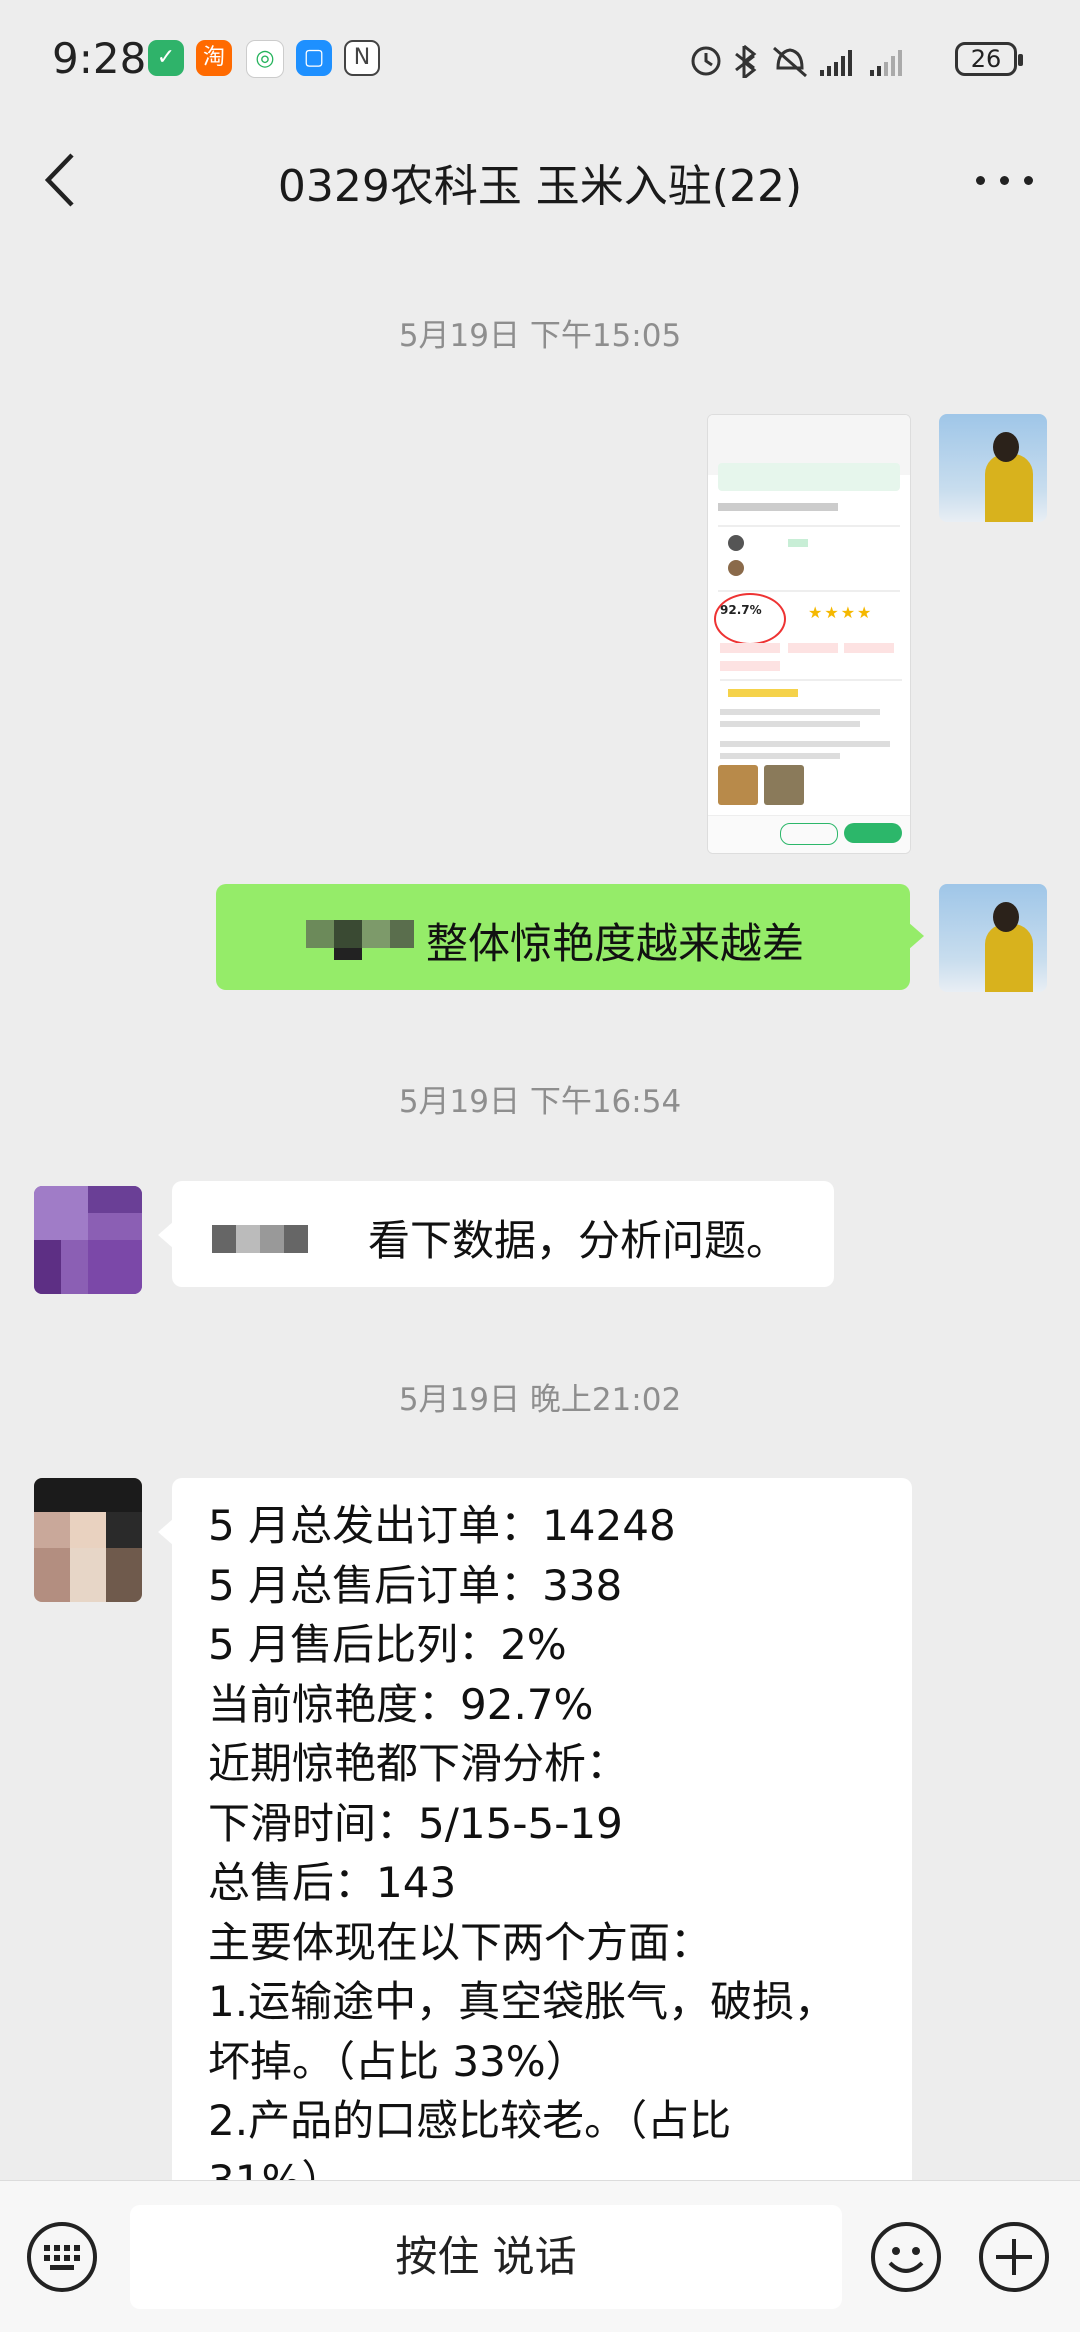 This screenshot has width=1080, height=2332. Describe the element at coordinates (540, 1102) in the screenshot. I see `timestamp: 5月19日 下午16:54` at that location.